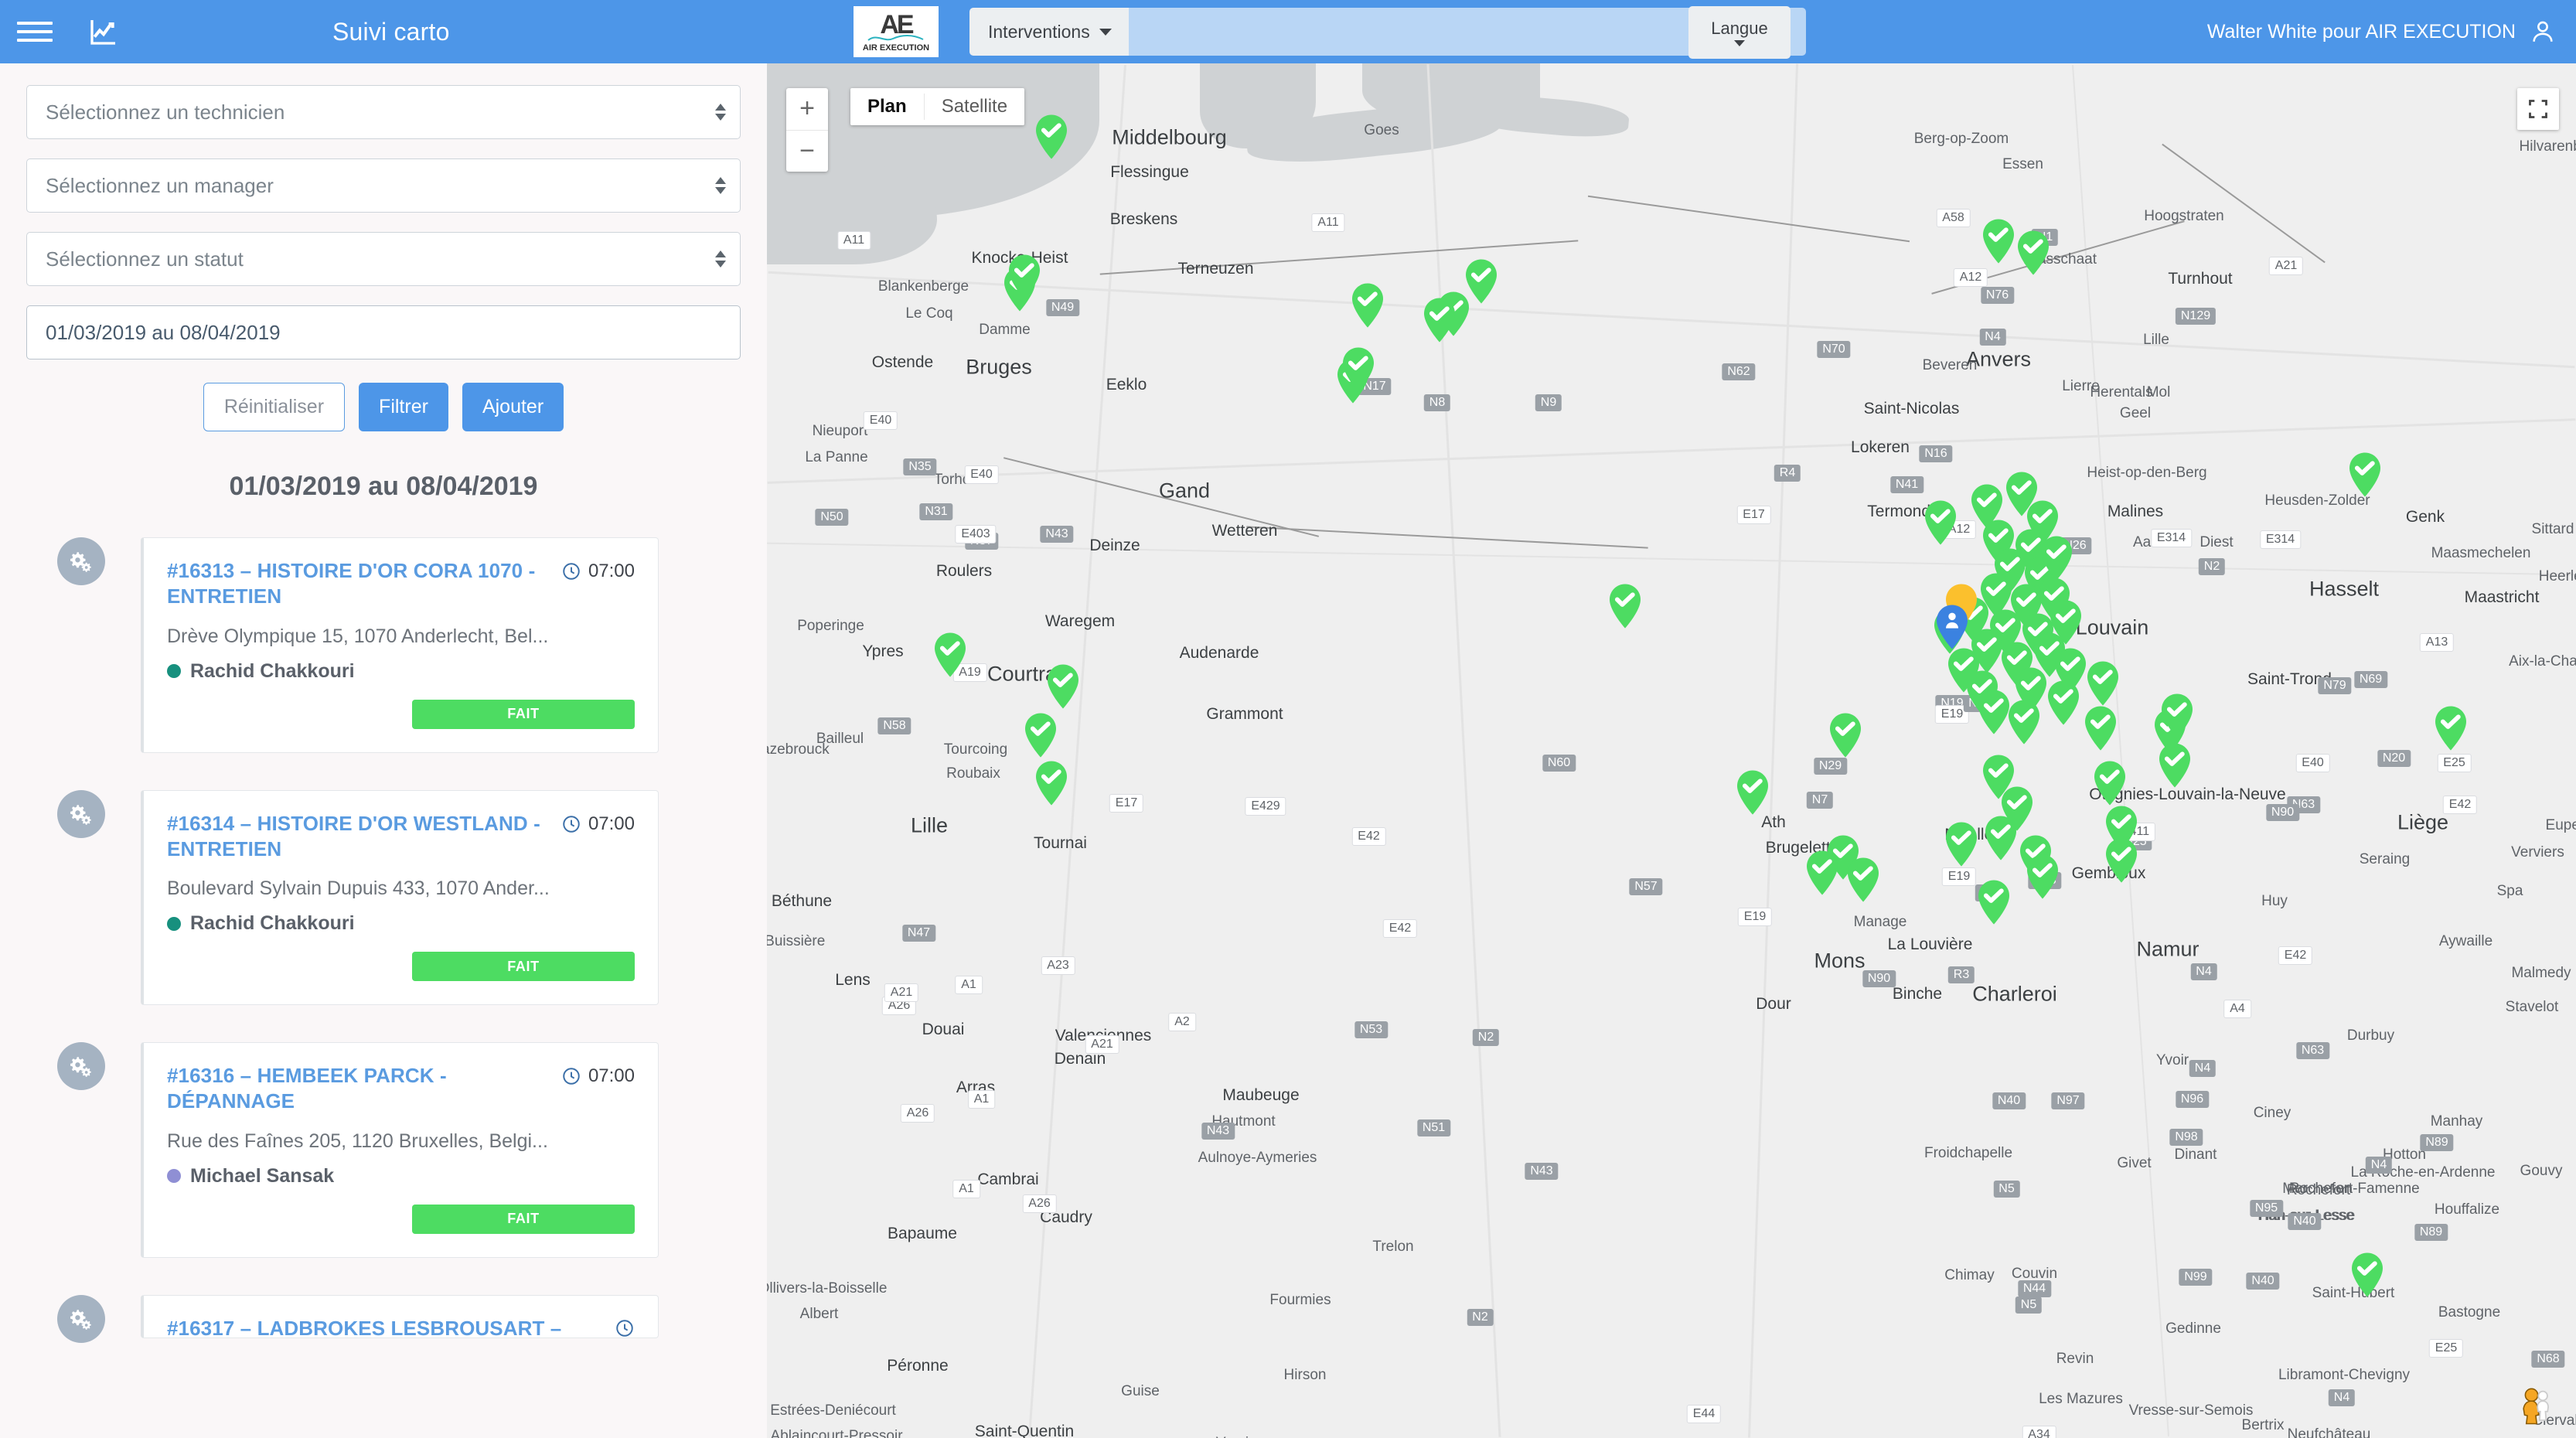 The height and width of the screenshot is (1438, 2576). I want to click on map-place-label: Cambrai, so click(1008, 1179).